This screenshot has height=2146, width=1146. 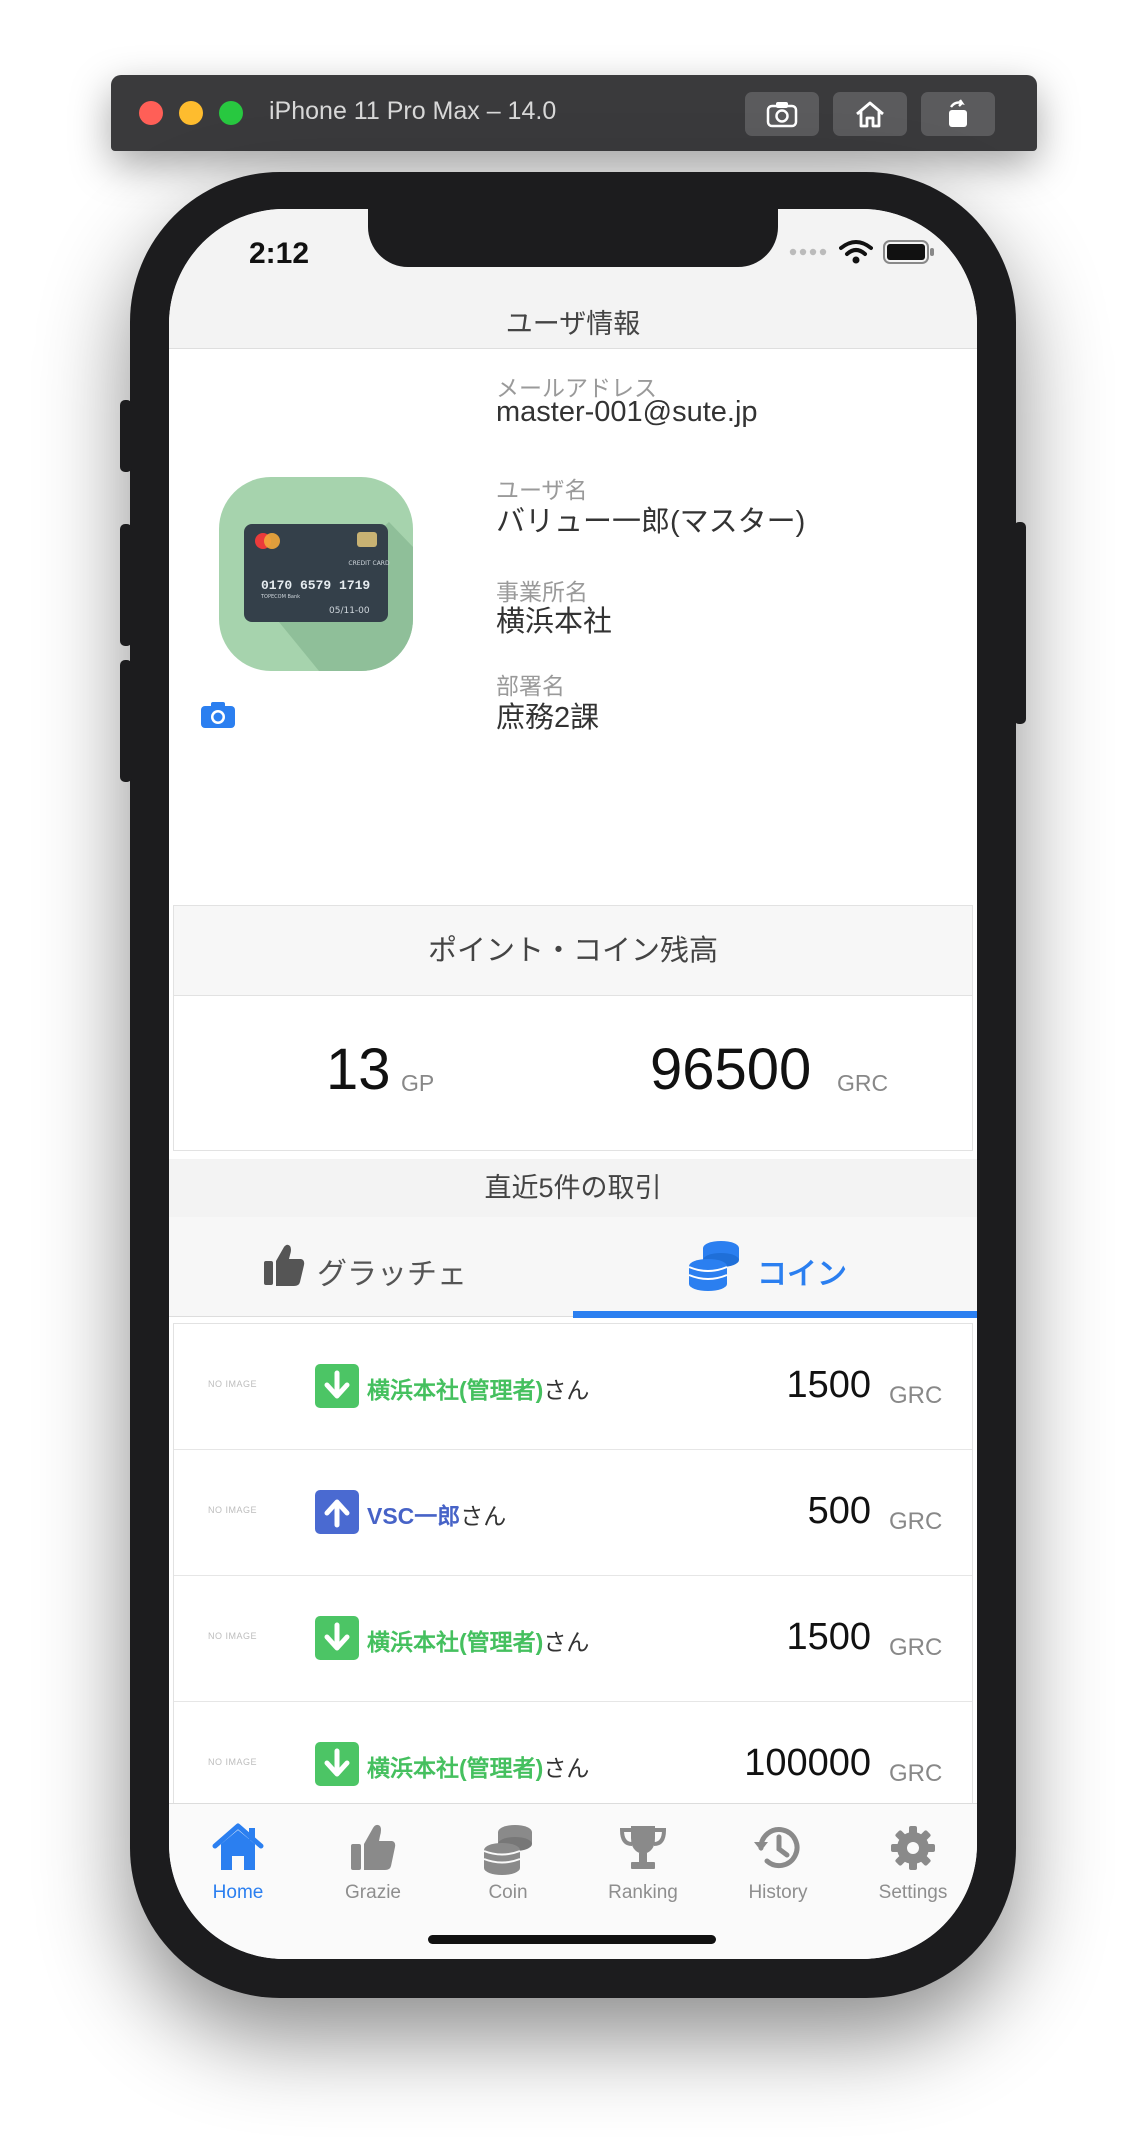 What do you see at coordinates (777, 1848) in the screenshot?
I see `history-icon` at bounding box center [777, 1848].